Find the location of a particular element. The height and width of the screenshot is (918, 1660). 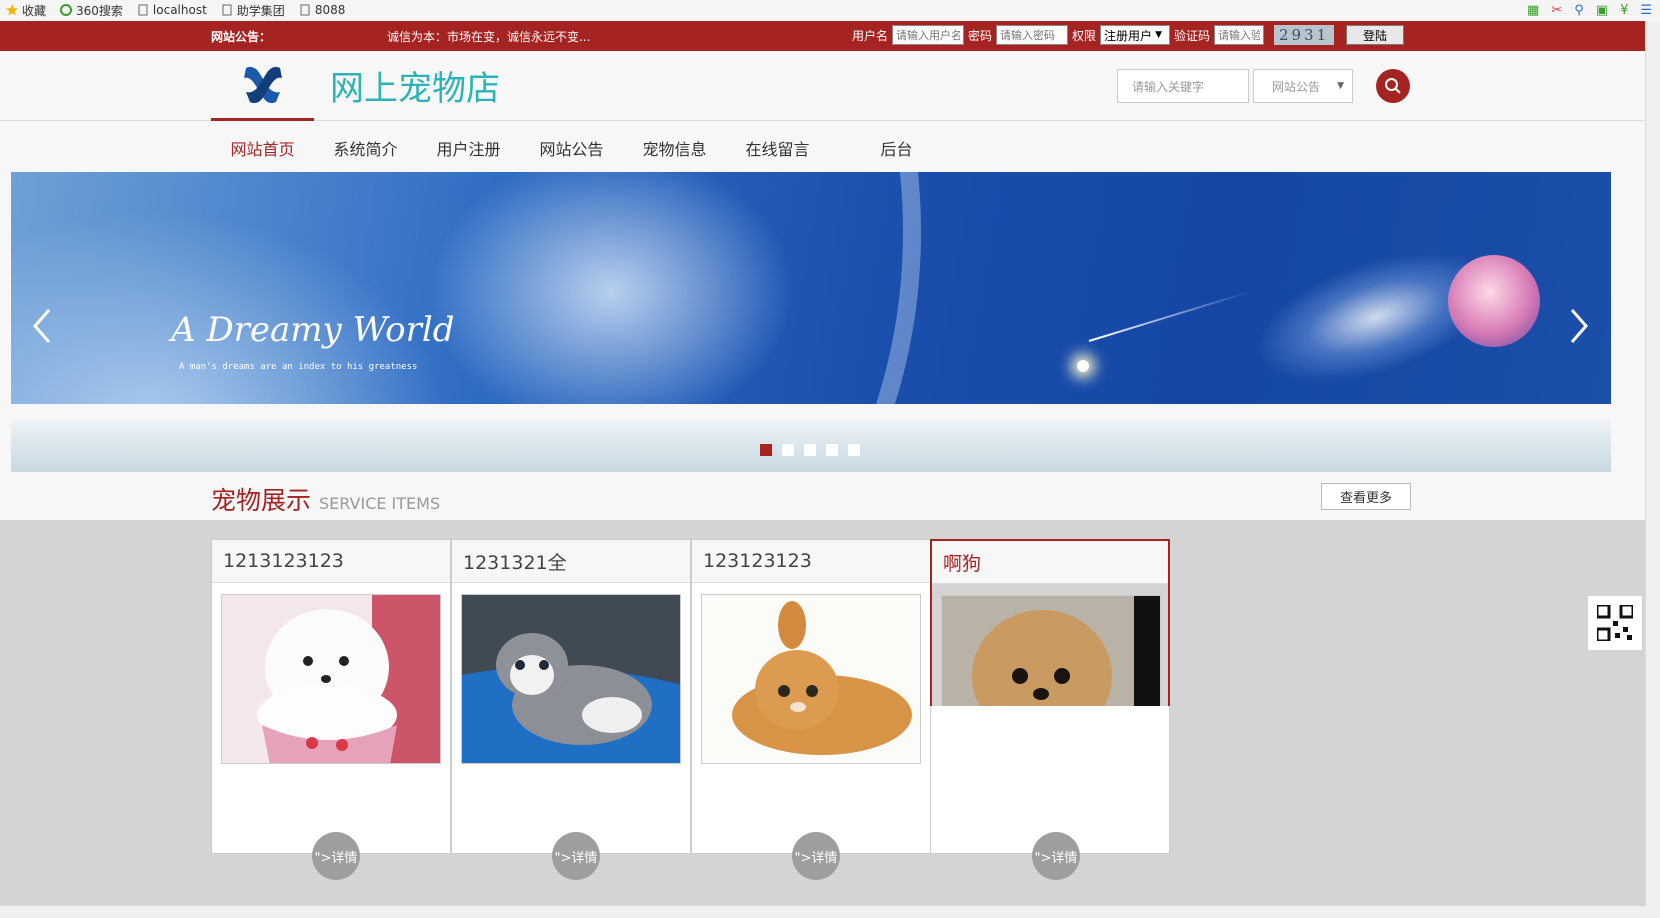

pets-section-title: 宠物展示 SERVICE ITEMS is located at coordinates (325, 499).